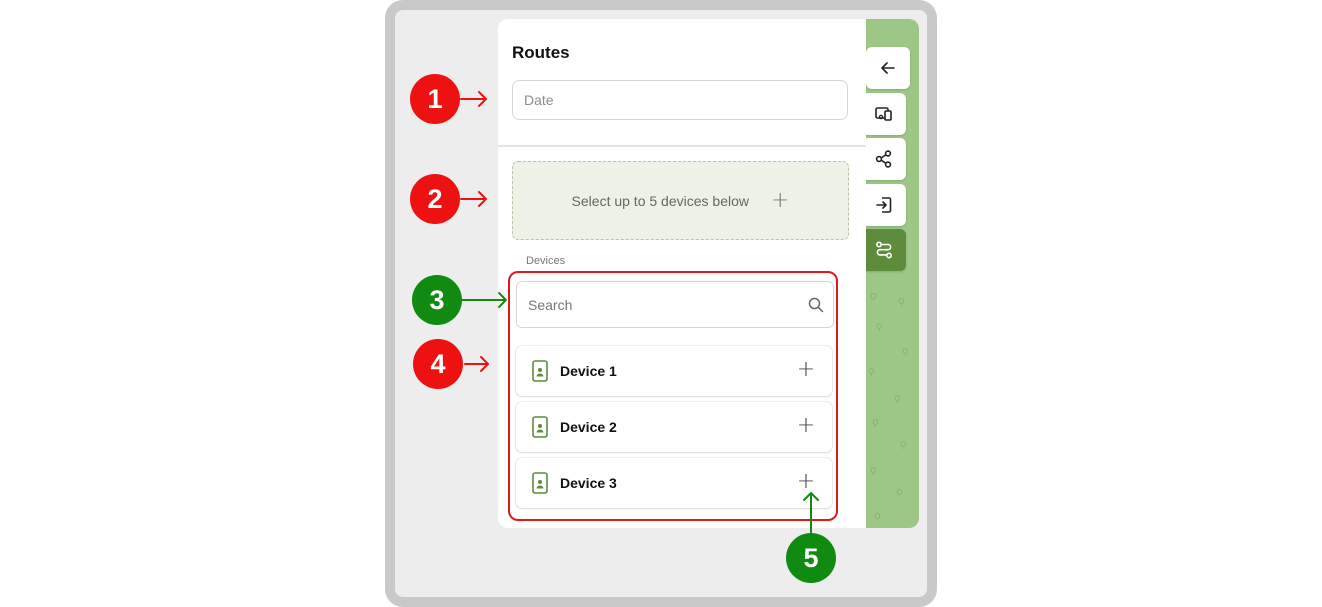  Describe the element at coordinates (660, 200) in the screenshot. I see `dropzone-text: Select up to 5 devices below` at that location.